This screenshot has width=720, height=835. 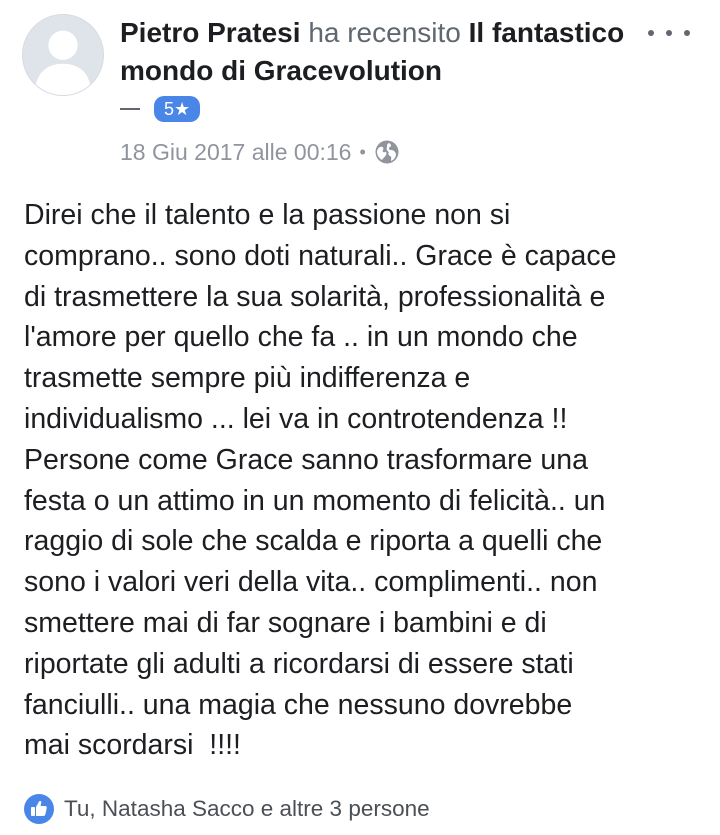 I want to click on post-meta: 18 Giu 2017 alle 00:16 •, so click(x=260, y=152).